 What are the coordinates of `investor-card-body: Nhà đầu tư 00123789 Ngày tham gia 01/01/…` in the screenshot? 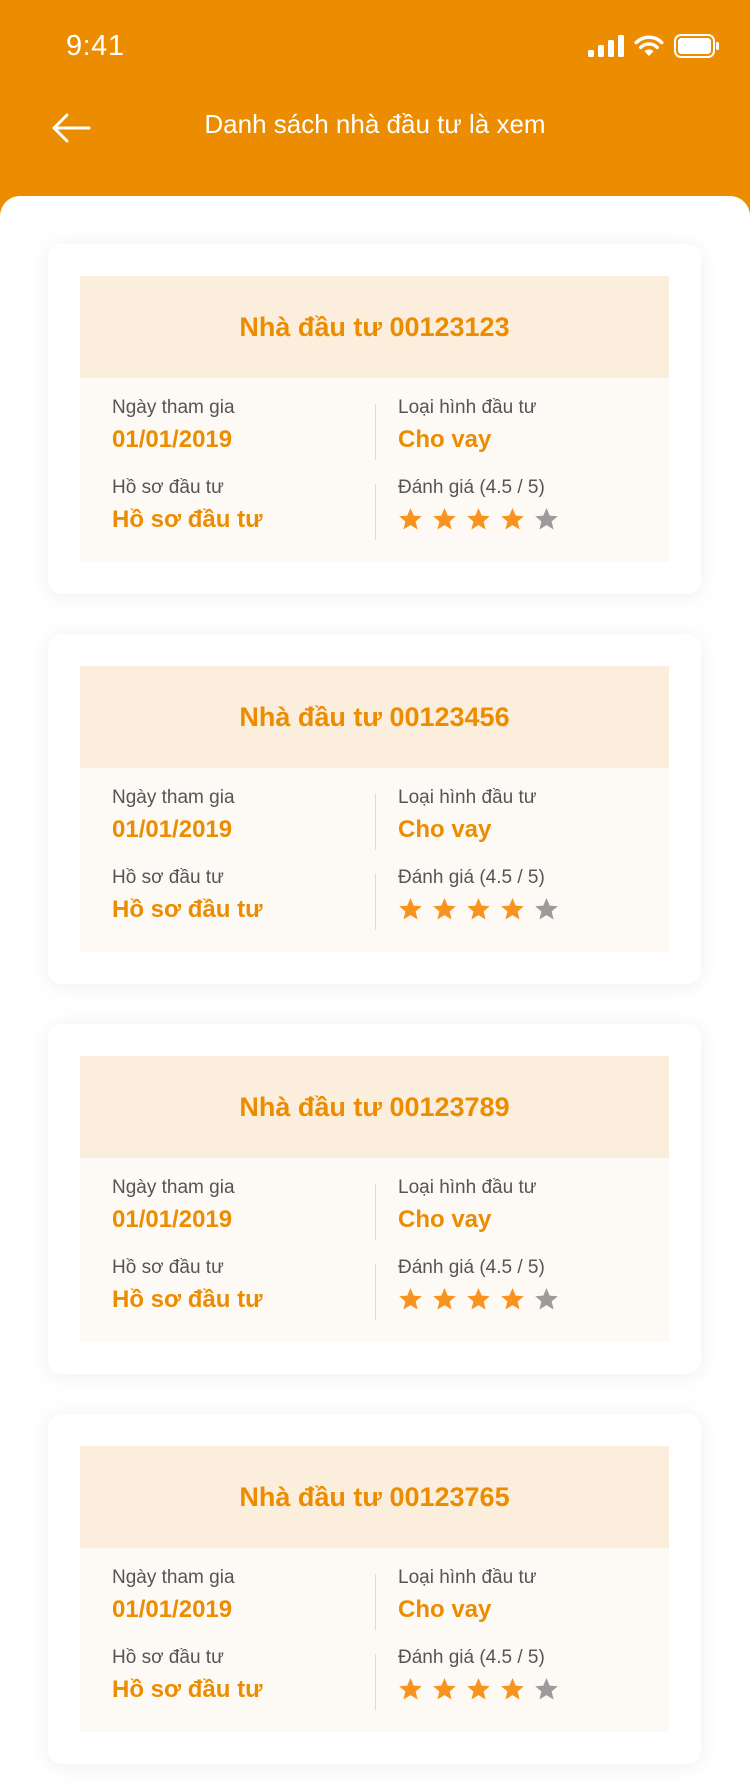 It's located at (374, 1199).